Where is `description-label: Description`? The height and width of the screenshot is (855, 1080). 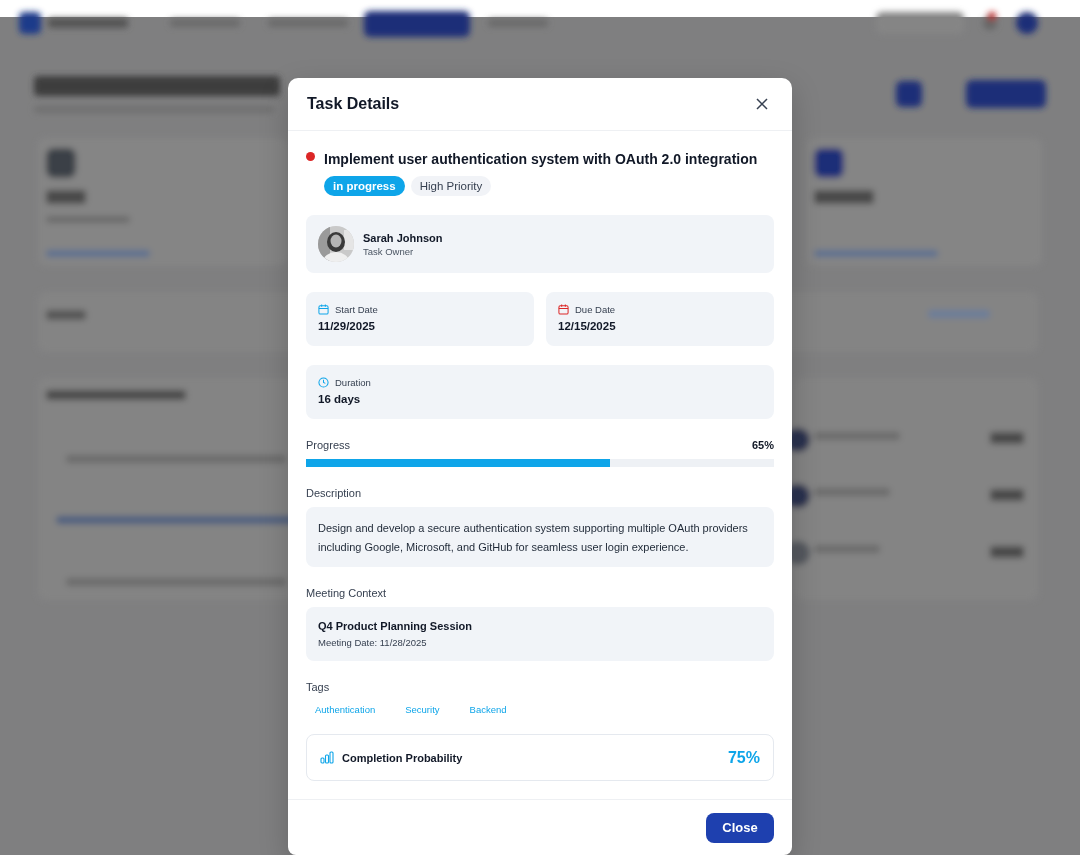
description-label: Description is located at coordinates (334, 493).